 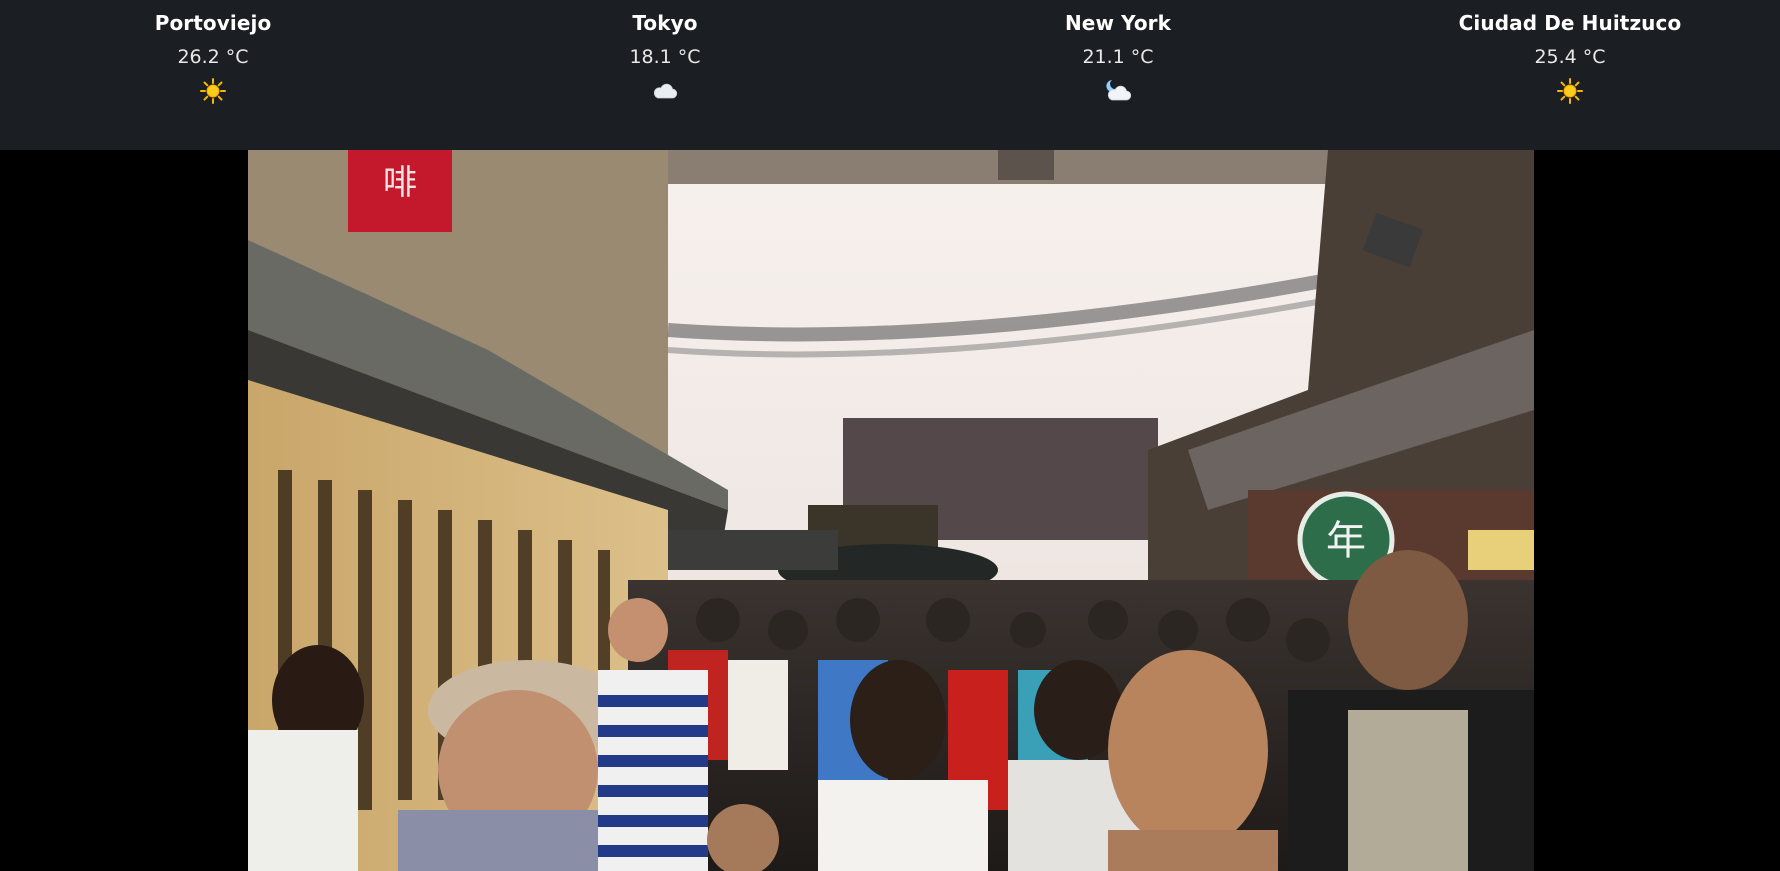 What do you see at coordinates (1570, 57) in the screenshot?
I see `city-temperature: 25.4 °C` at bounding box center [1570, 57].